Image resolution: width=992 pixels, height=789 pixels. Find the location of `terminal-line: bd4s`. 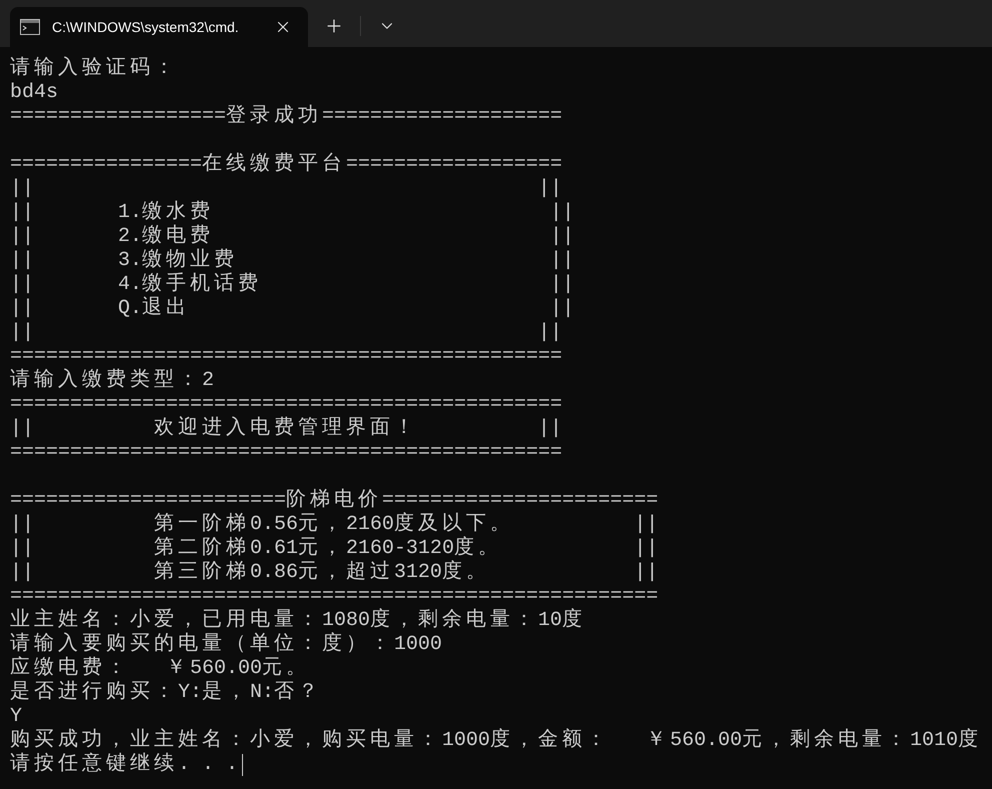

terminal-line: bd4s is located at coordinates (34, 93).